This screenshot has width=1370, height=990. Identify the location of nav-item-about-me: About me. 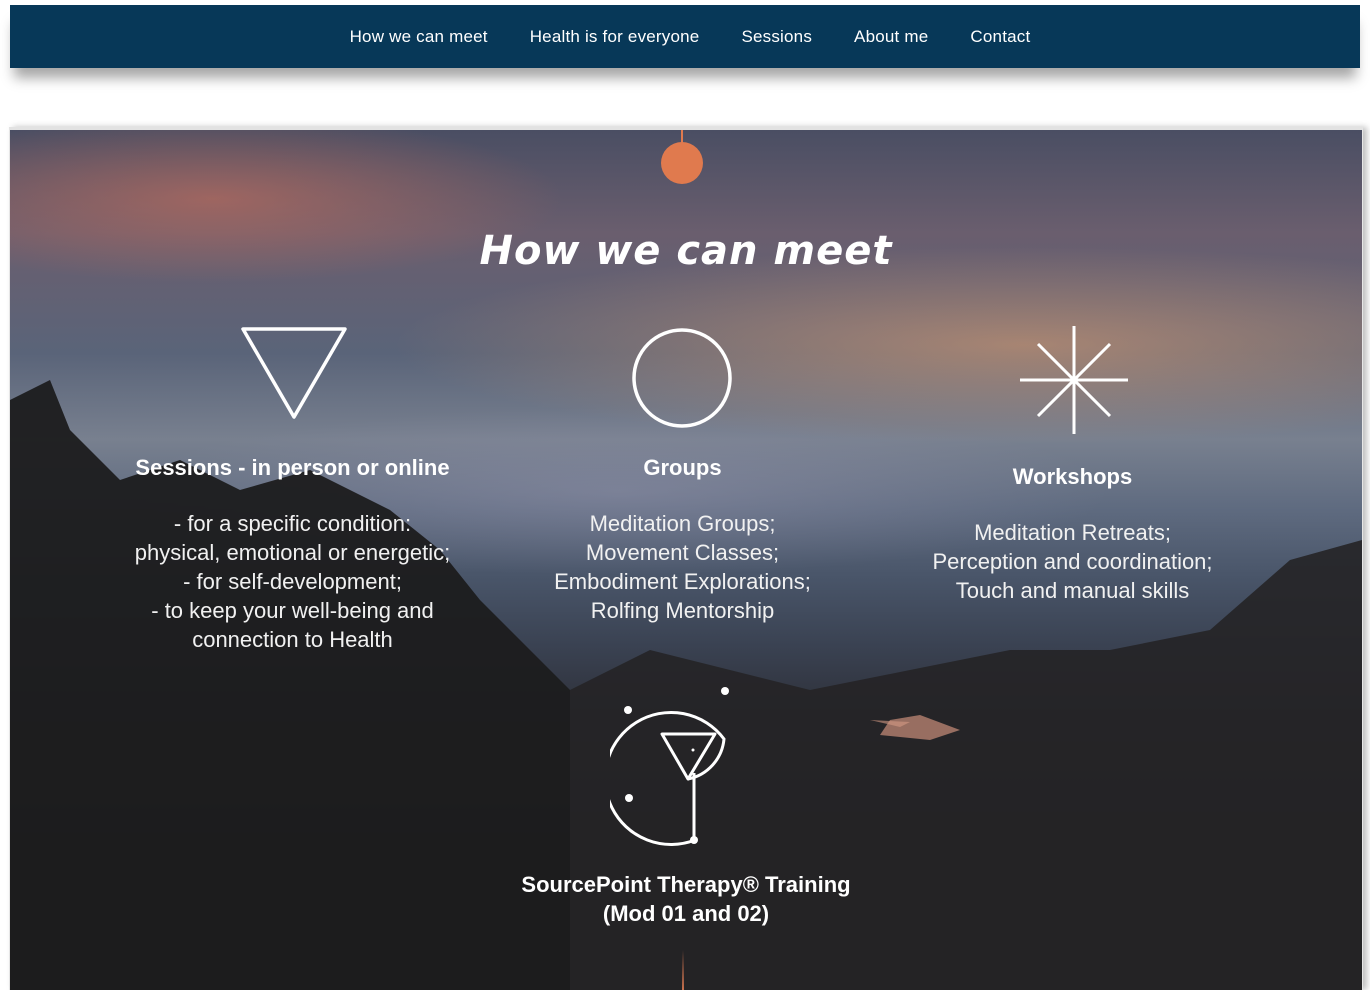
(891, 37).